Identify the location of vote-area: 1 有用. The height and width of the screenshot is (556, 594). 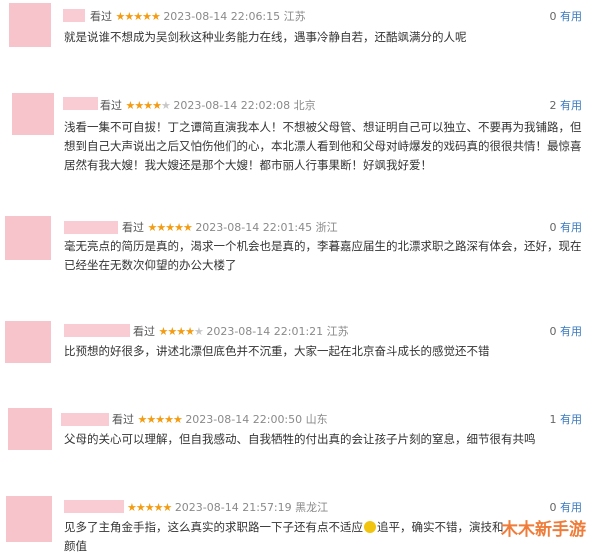
(566, 419).